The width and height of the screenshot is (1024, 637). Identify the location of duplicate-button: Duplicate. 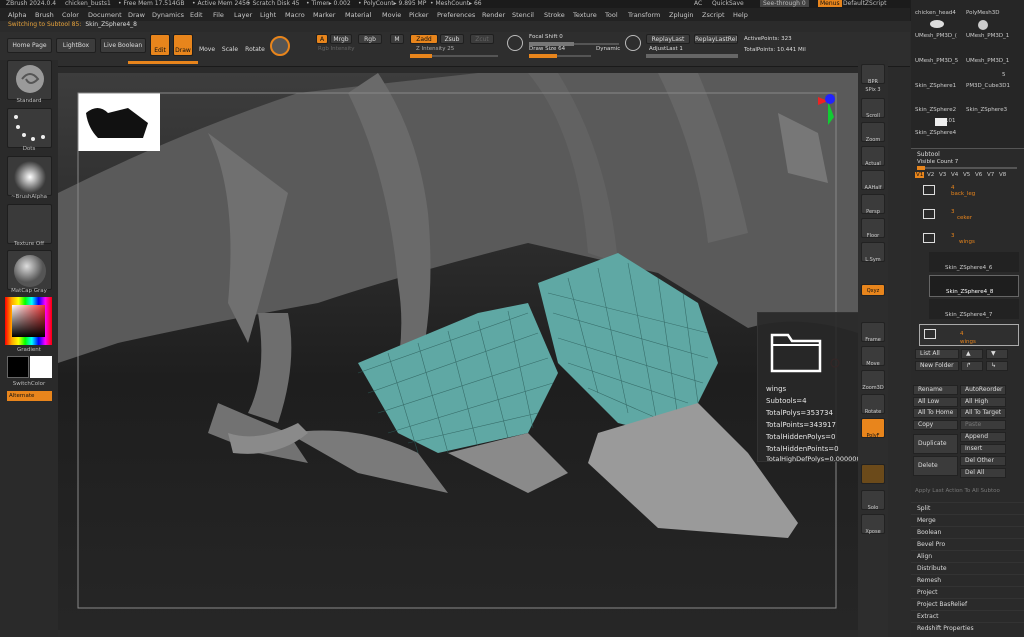
(935, 444).